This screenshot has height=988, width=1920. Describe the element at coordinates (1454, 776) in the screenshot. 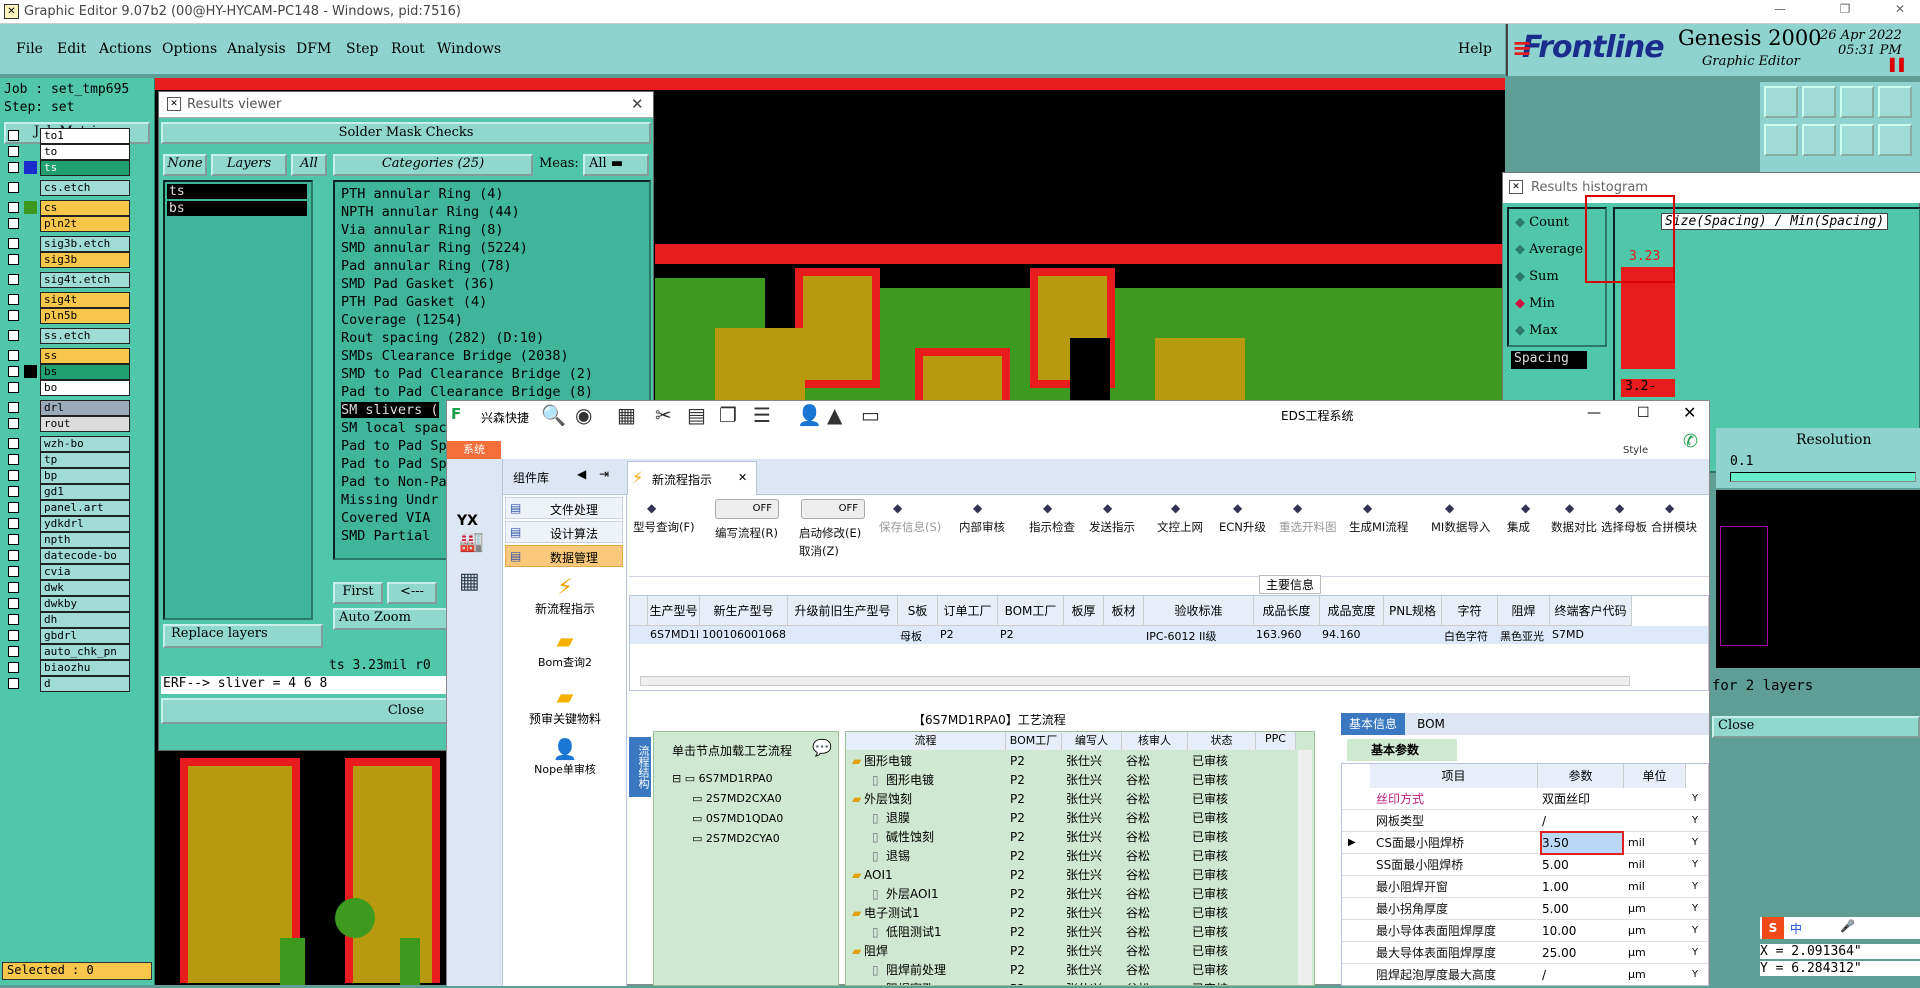

I see `param-column-header: 项目` at that location.